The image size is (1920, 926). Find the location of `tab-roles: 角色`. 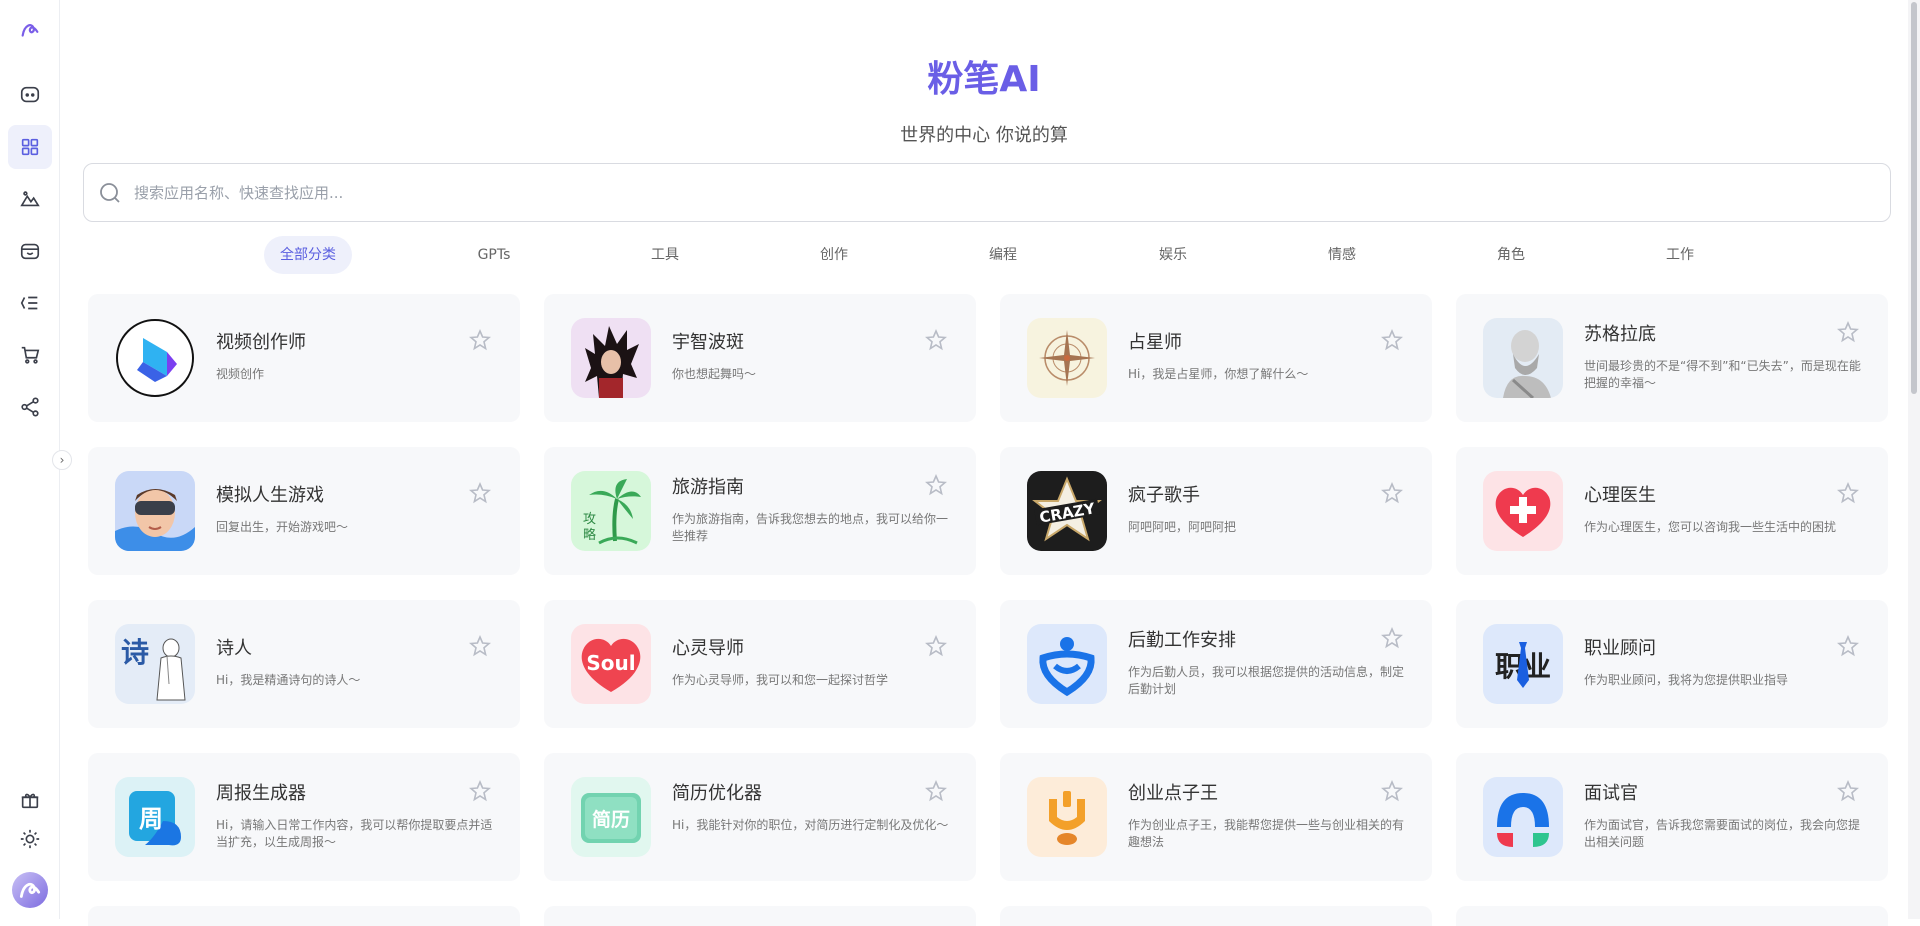

tab-roles: 角色 is located at coordinates (1511, 255).